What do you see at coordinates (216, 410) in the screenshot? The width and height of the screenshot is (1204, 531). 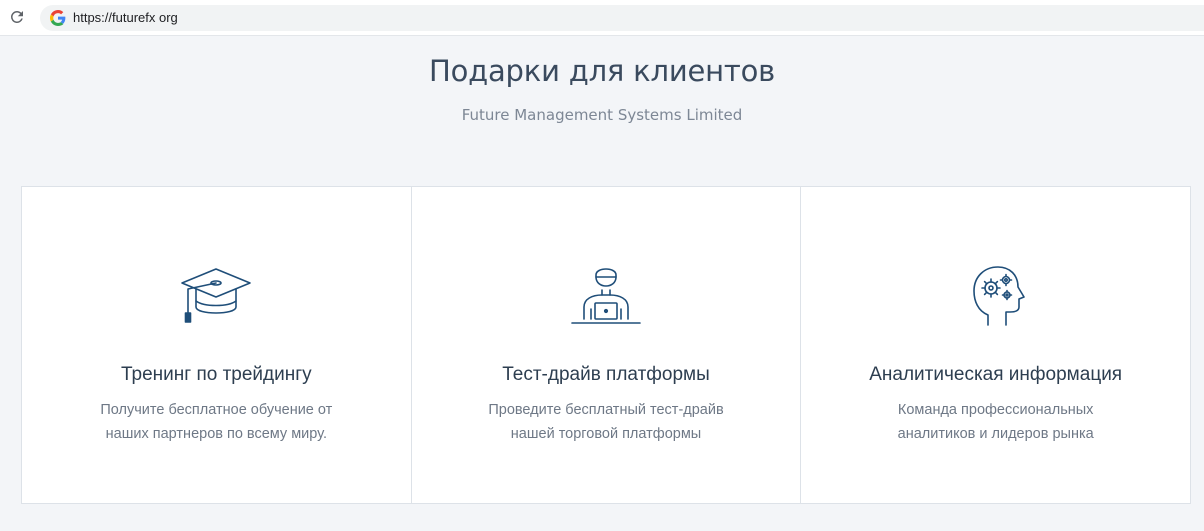 I see `card-description-line: Получите бесплатное обучение от` at bounding box center [216, 410].